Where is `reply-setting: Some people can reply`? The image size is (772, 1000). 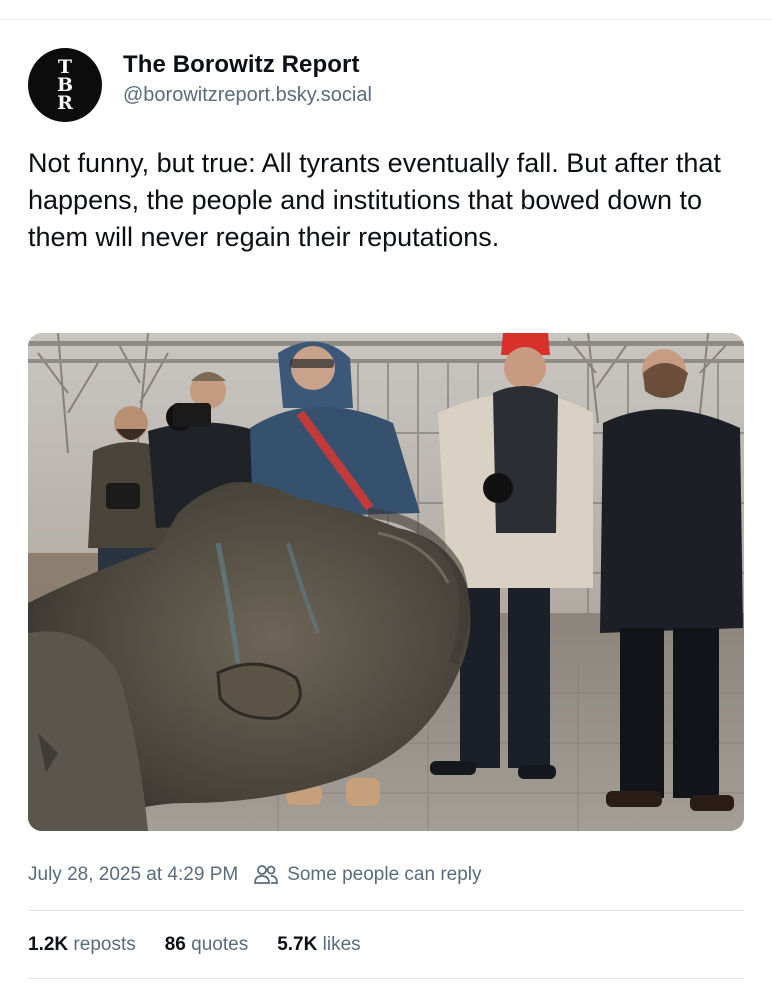 reply-setting: Some people can reply is located at coordinates (384, 875).